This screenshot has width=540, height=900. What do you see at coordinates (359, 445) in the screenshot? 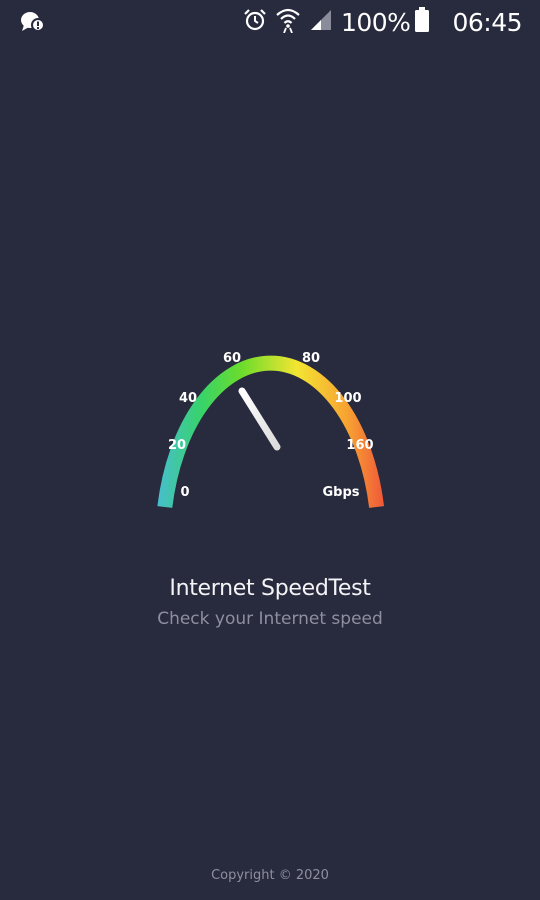
I see `gauge-tick-label: 160` at bounding box center [359, 445].